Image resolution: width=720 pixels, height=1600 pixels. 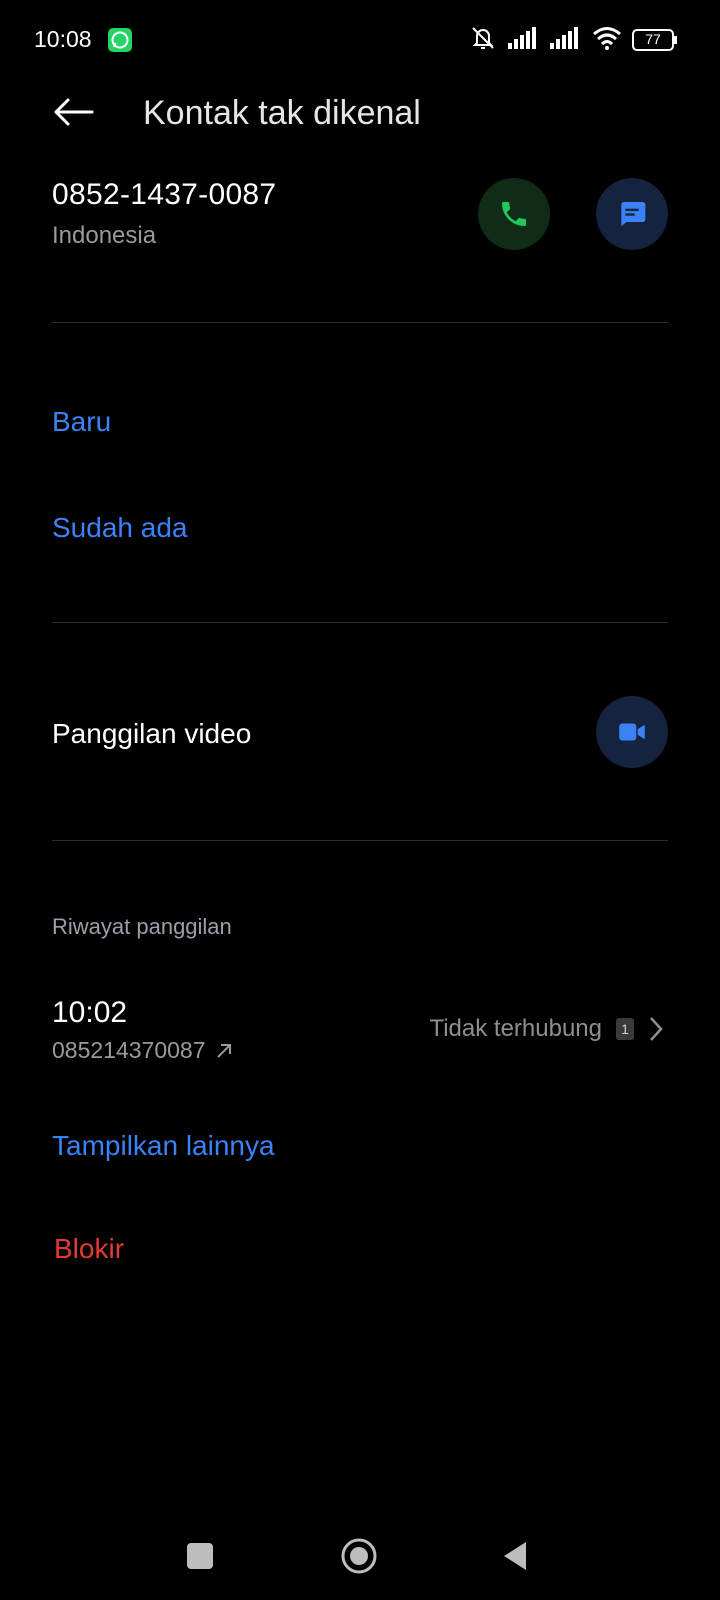 What do you see at coordinates (120, 40) in the screenshot?
I see `whatsapp-icon` at bounding box center [120, 40].